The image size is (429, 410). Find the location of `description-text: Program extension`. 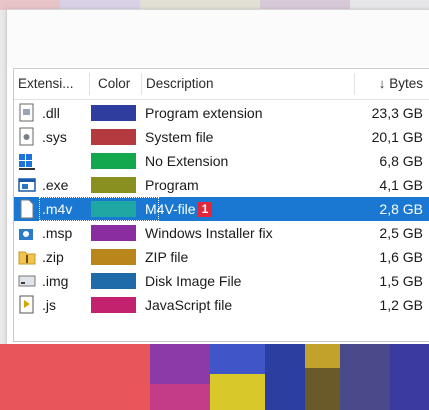

description-text: Program extension is located at coordinates (204, 113).